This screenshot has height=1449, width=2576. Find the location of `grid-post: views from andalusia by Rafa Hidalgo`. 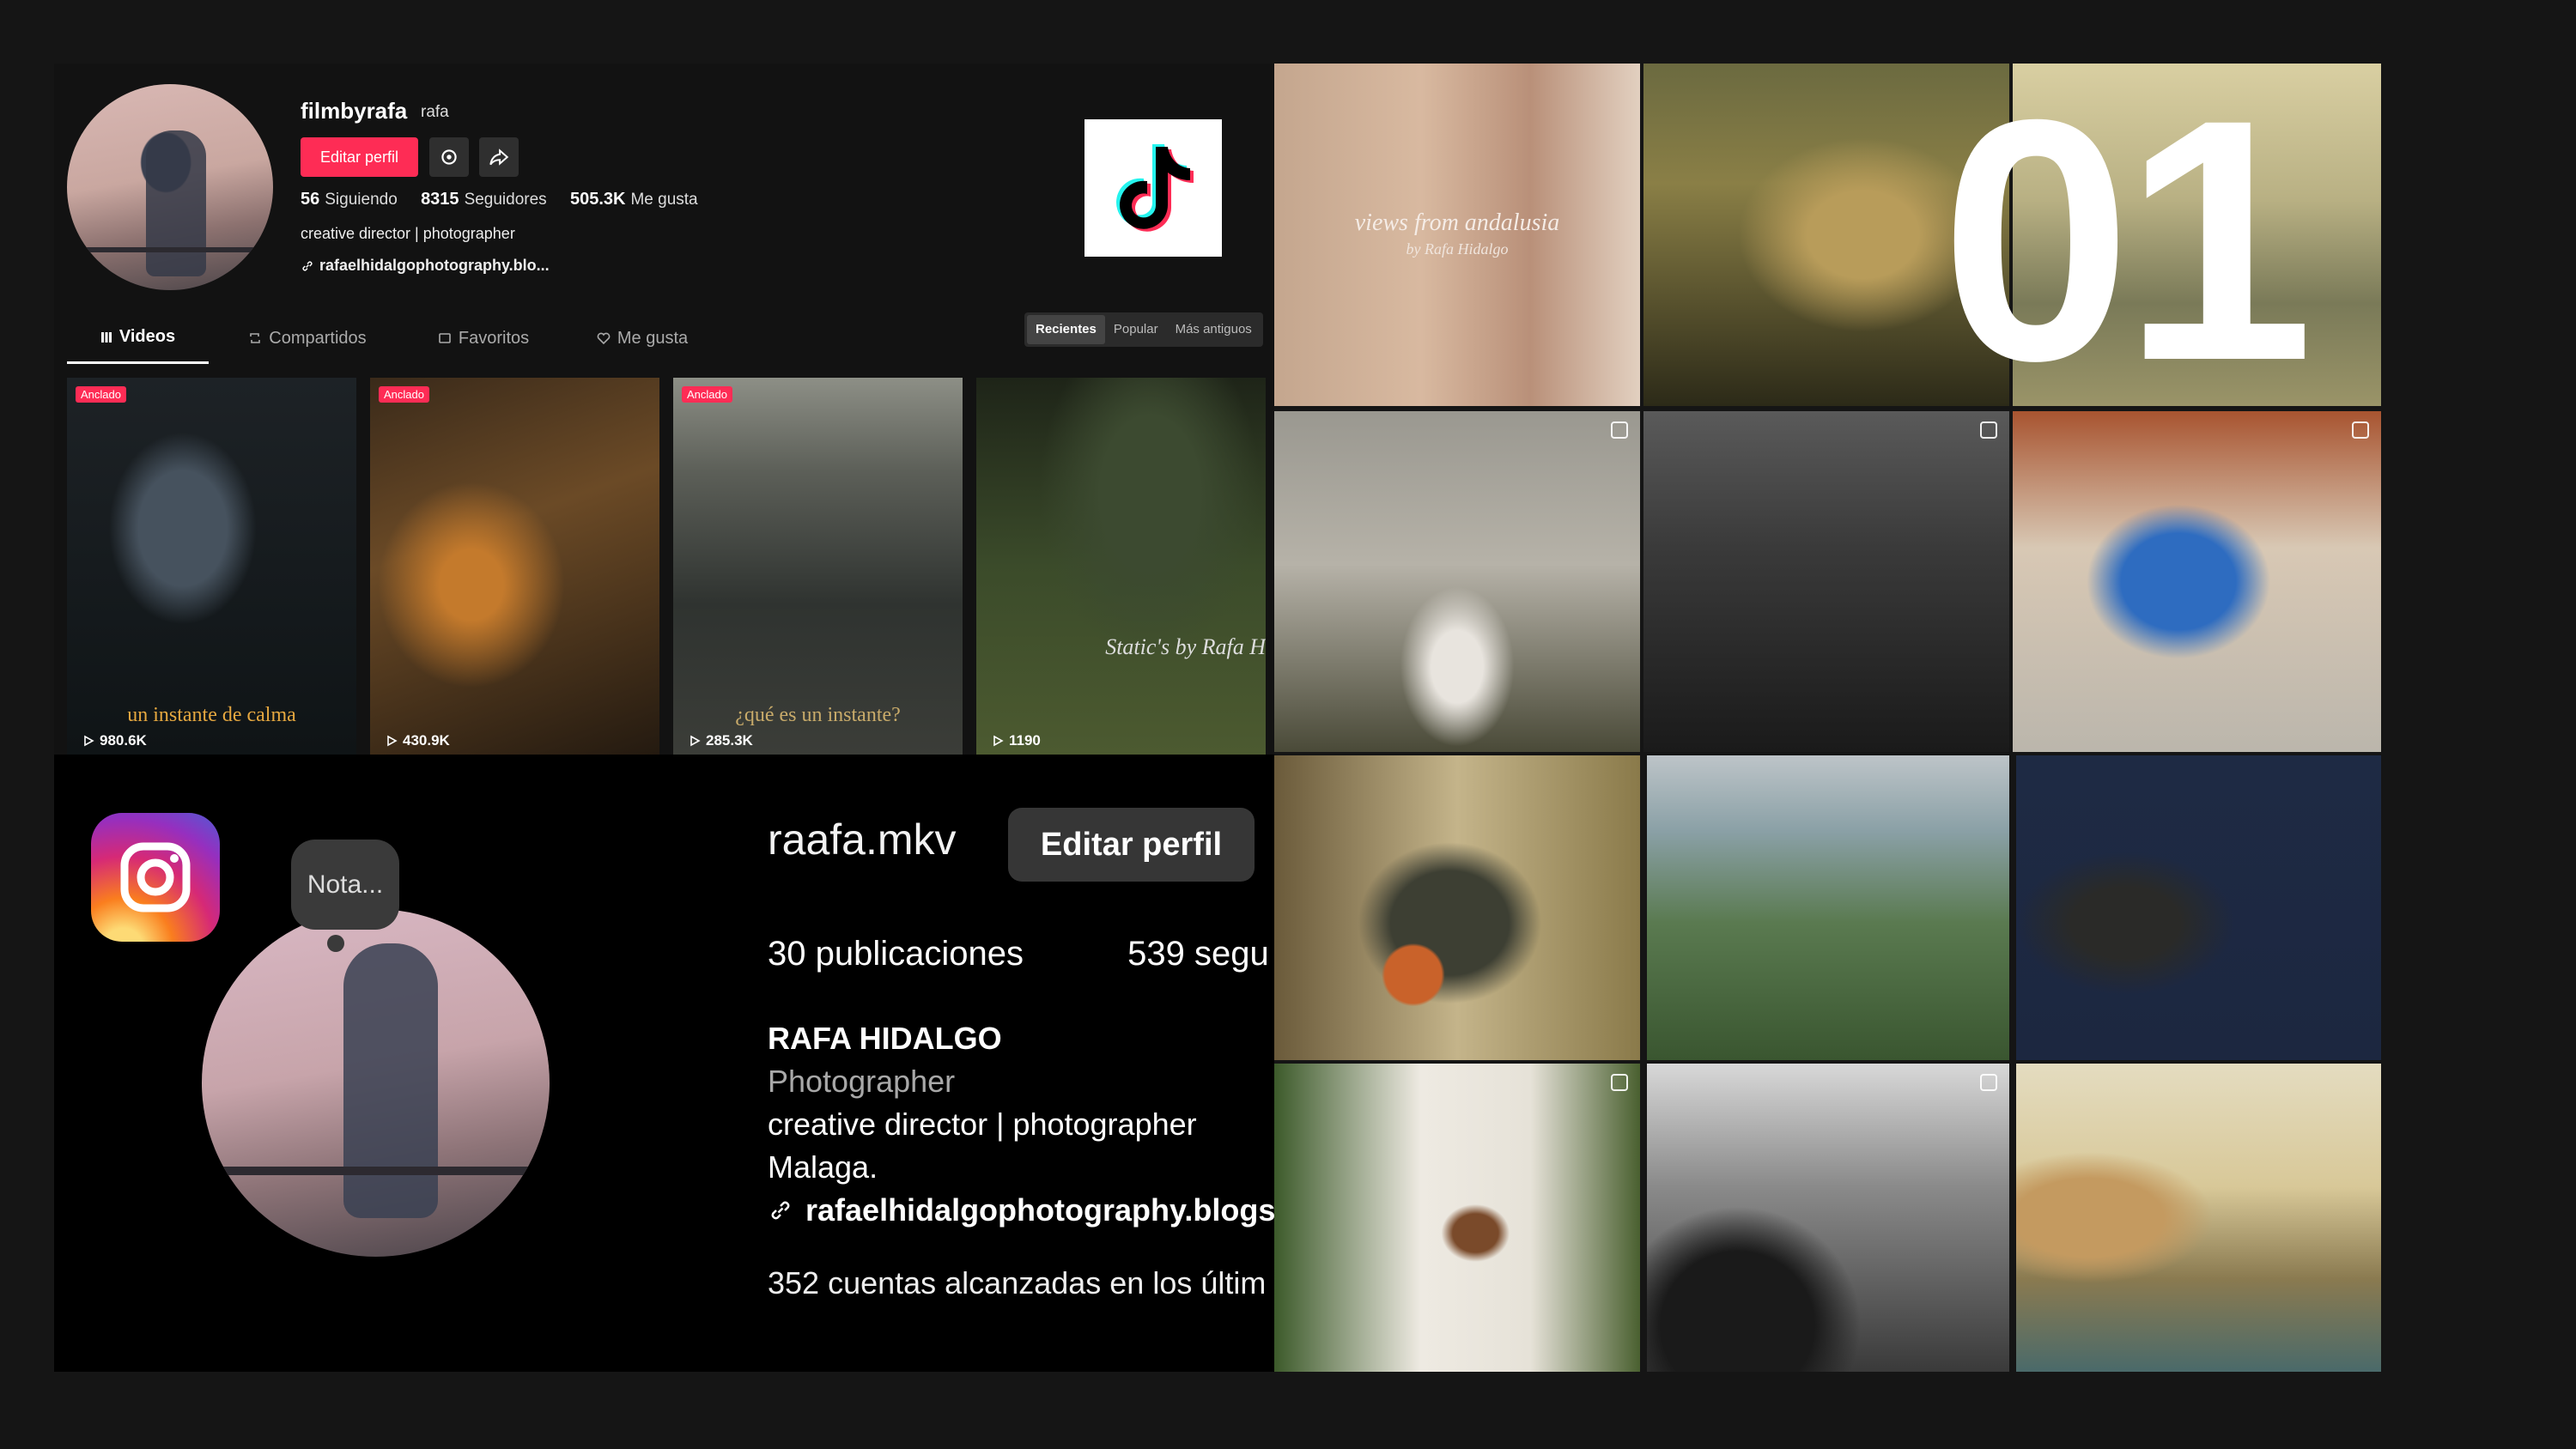

grid-post: views from andalusia by Rafa Hidalgo is located at coordinates (1457, 235).